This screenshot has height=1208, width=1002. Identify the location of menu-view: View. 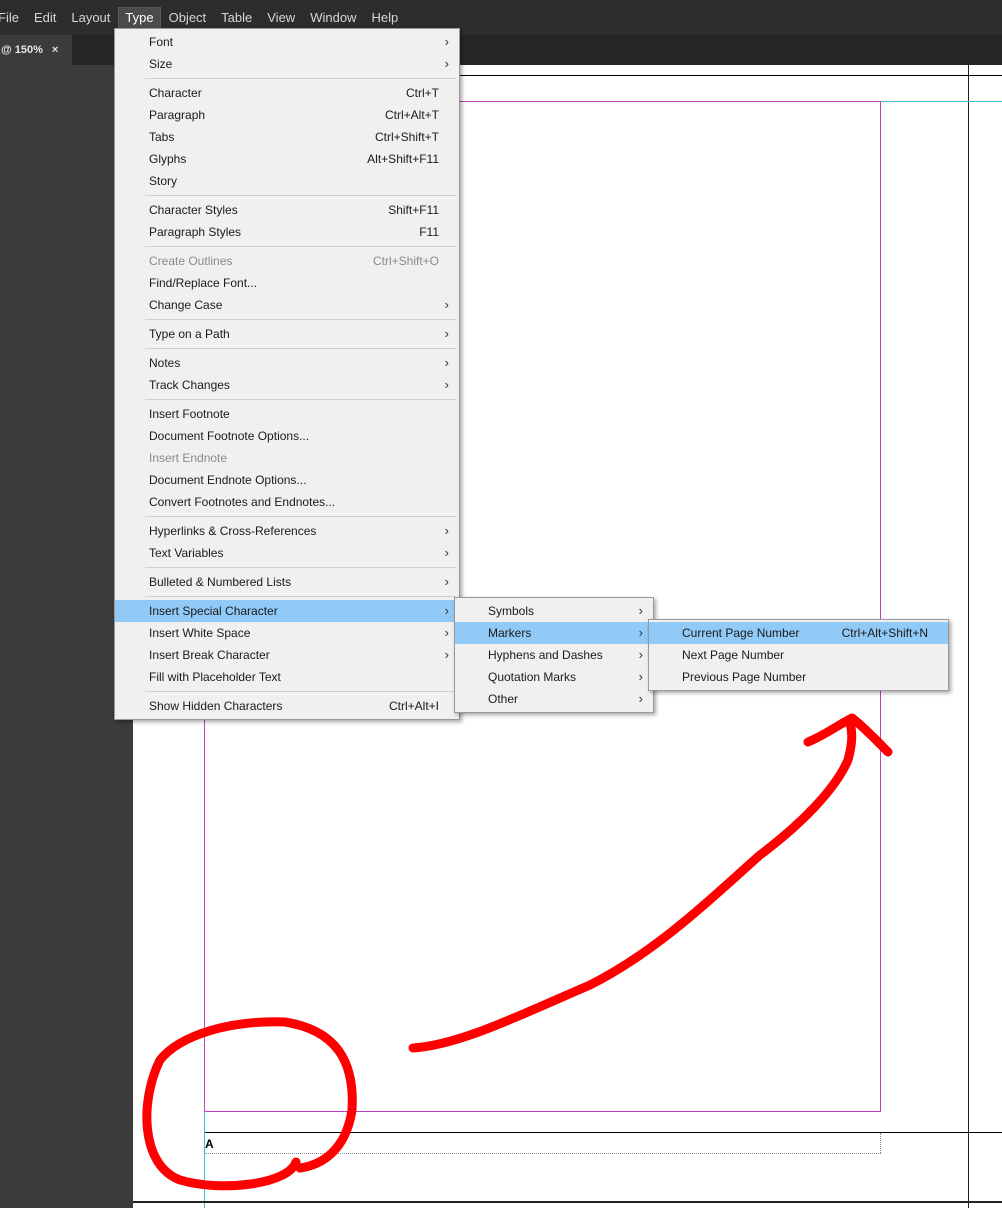
(281, 18).